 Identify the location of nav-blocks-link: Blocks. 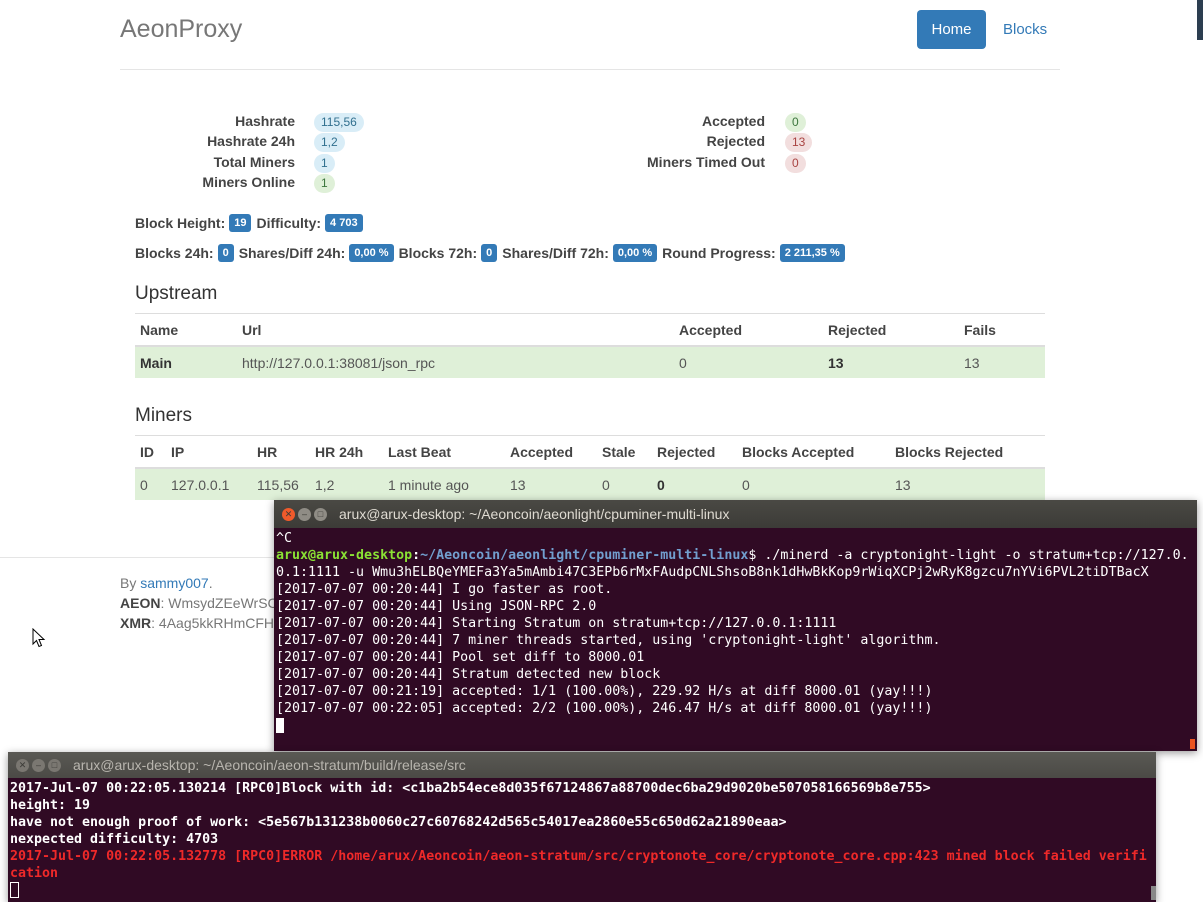
(1025, 29).